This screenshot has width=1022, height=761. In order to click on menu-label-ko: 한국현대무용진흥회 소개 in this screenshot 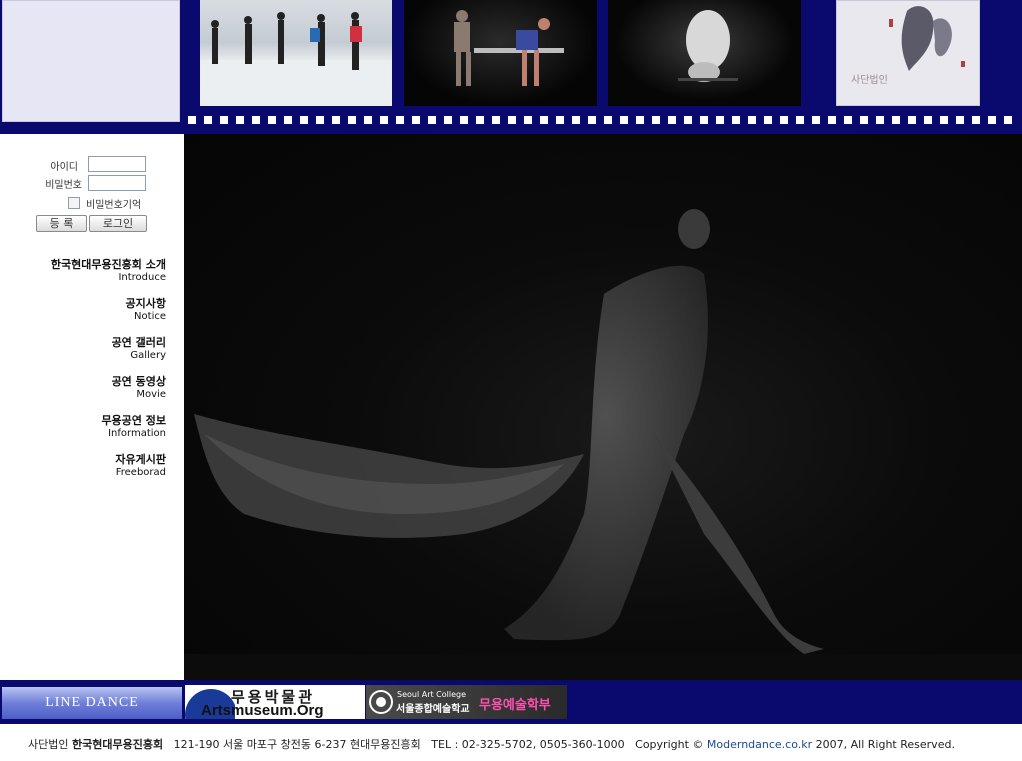, I will do `click(108, 264)`.